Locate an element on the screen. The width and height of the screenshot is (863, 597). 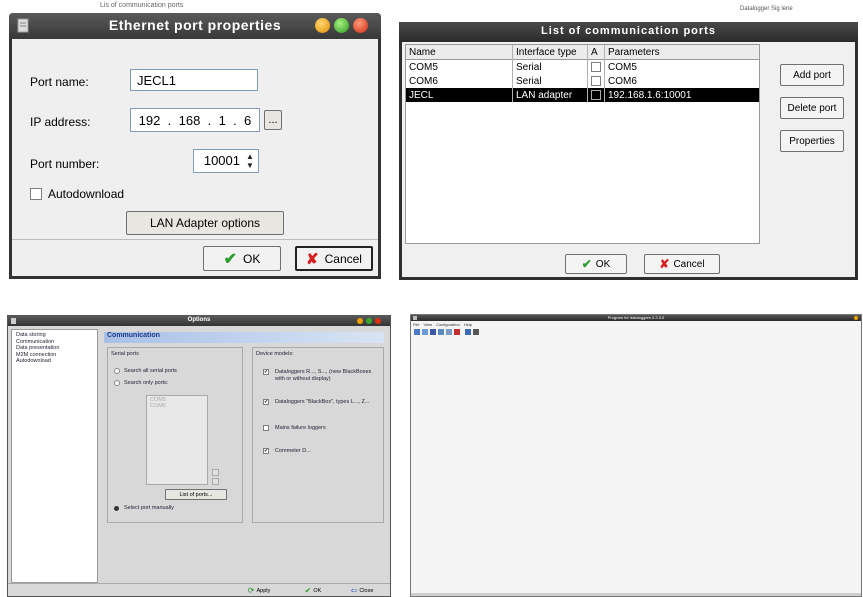
nav-item-data-storing: Data storing is located at coordinates (54, 335).